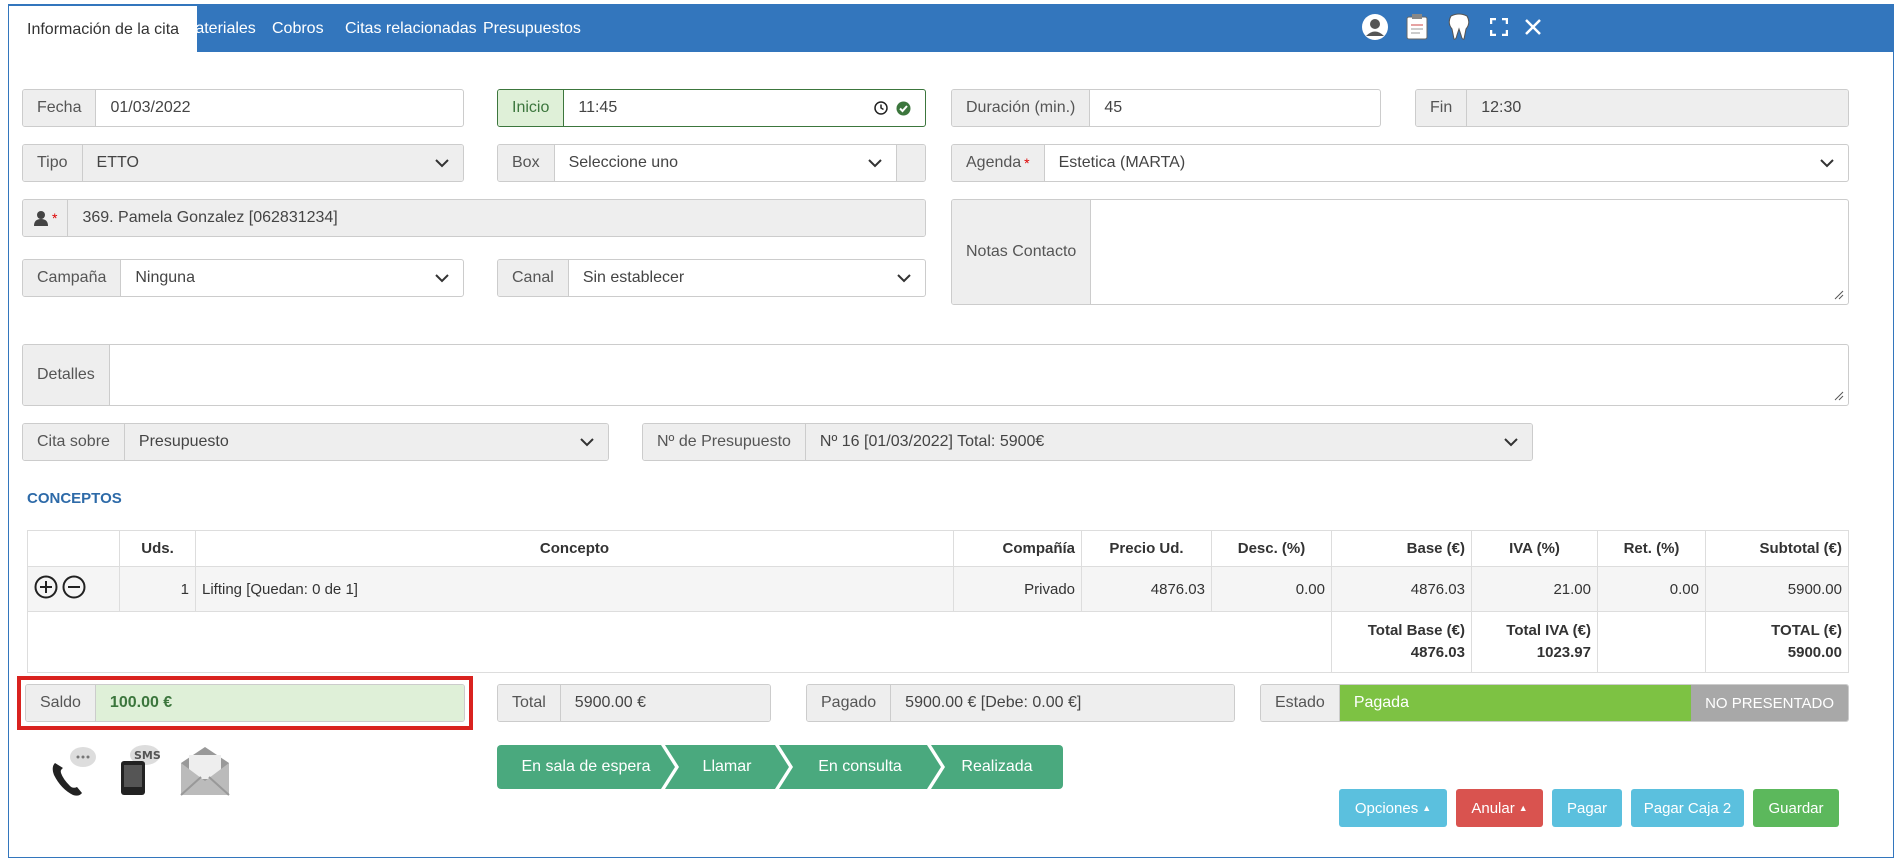 Image resolution: width=1901 pixels, height=863 pixels. What do you see at coordinates (979, 375) in the screenshot?
I see `detalles-textarea` at bounding box center [979, 375].